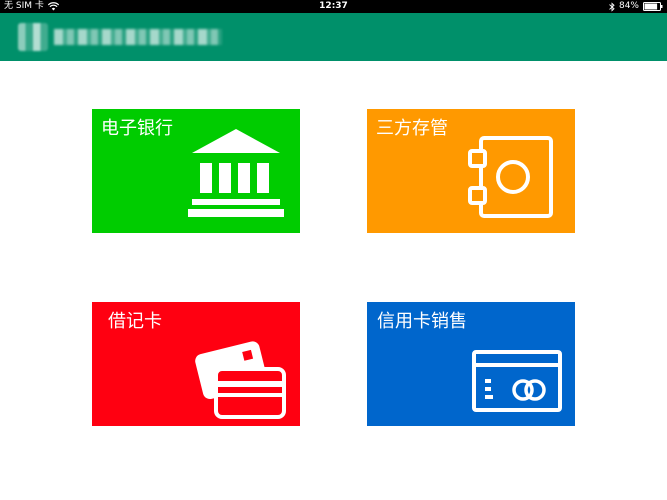 The image size is (667, 500). I want to click on tile-label: 电子银行, so click(137, 128).